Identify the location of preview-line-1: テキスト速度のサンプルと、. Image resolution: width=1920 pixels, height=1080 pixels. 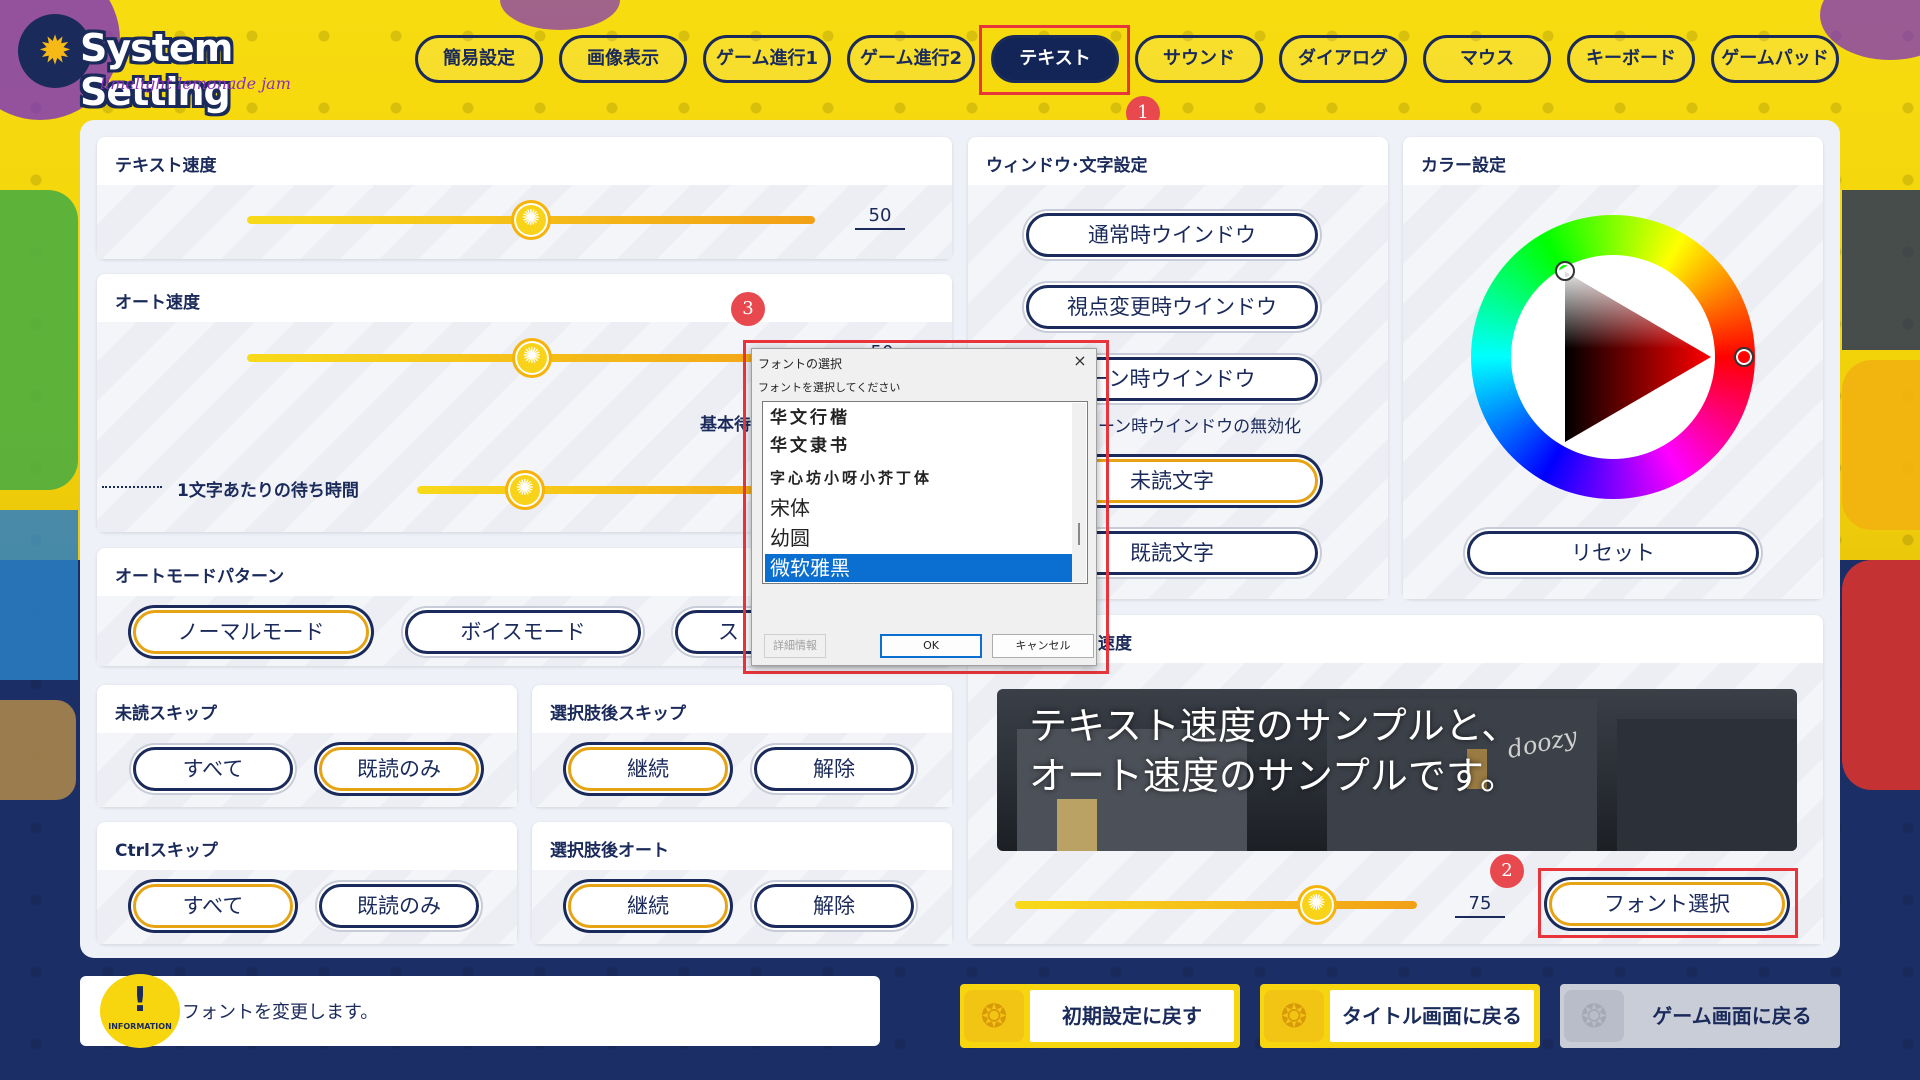
(1274, 726).